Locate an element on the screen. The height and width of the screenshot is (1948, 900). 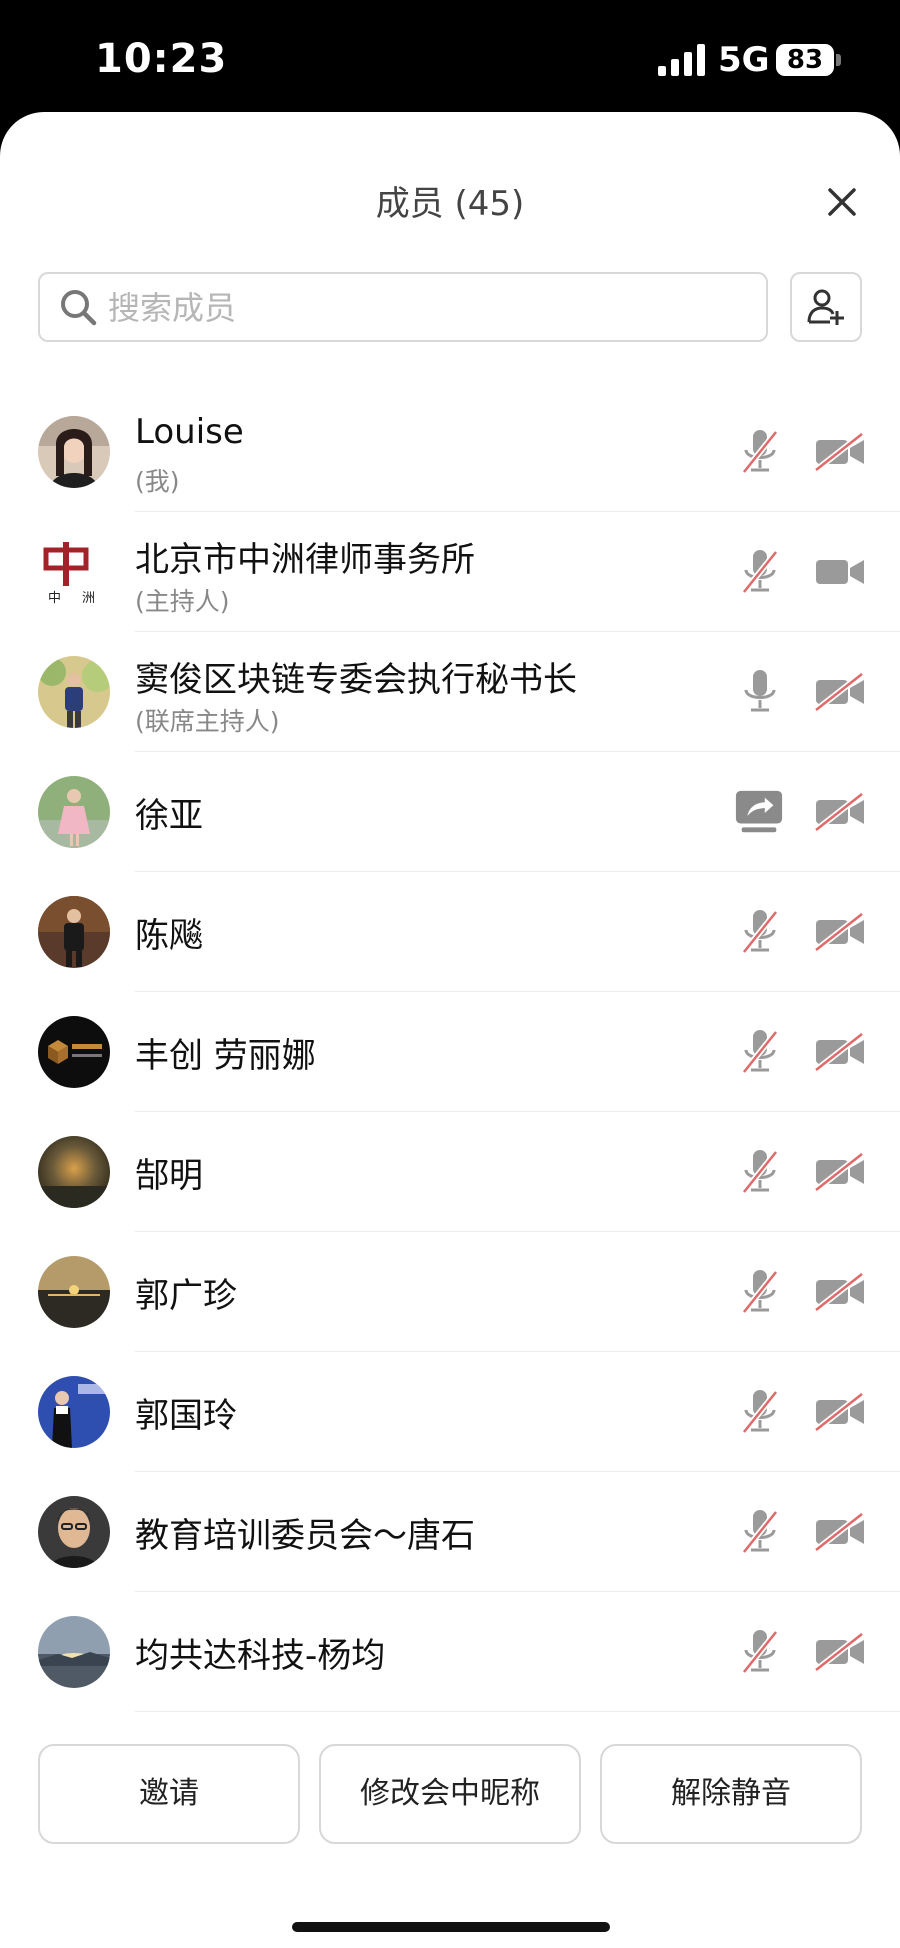
member-row: 中 洲 北京市中洲律师事务所 (主持人) is located at coordinates (450, 572).